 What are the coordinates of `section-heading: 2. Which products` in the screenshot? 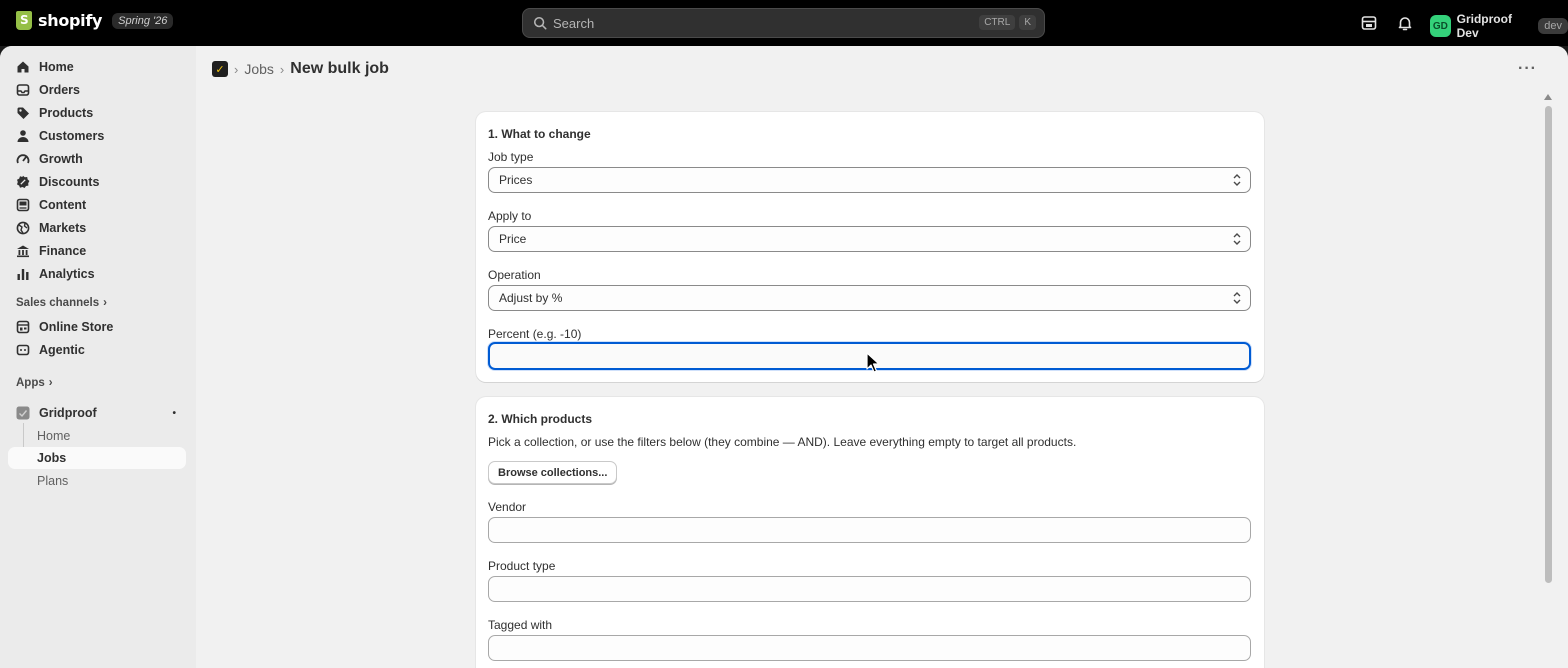 It's located at (540, 419).